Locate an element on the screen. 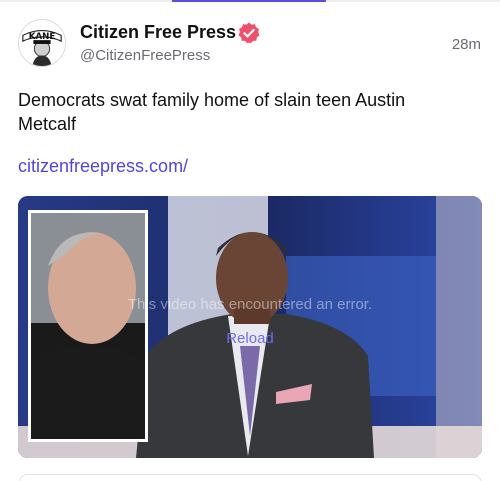 The width and height of the screenshot is (500, 481). author-name: Citizen Free Press is located at coordinates (158, 32).